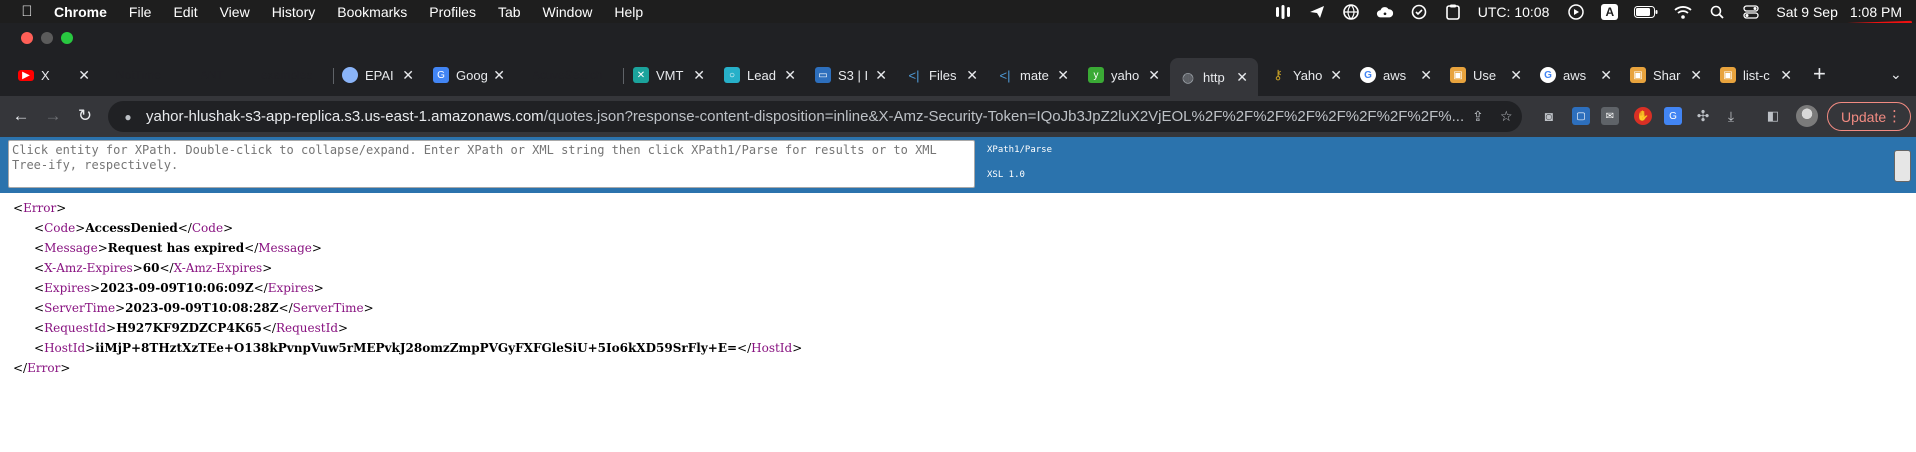  I want to click on stop-hand-icon: ✋, so click(1643, 116).